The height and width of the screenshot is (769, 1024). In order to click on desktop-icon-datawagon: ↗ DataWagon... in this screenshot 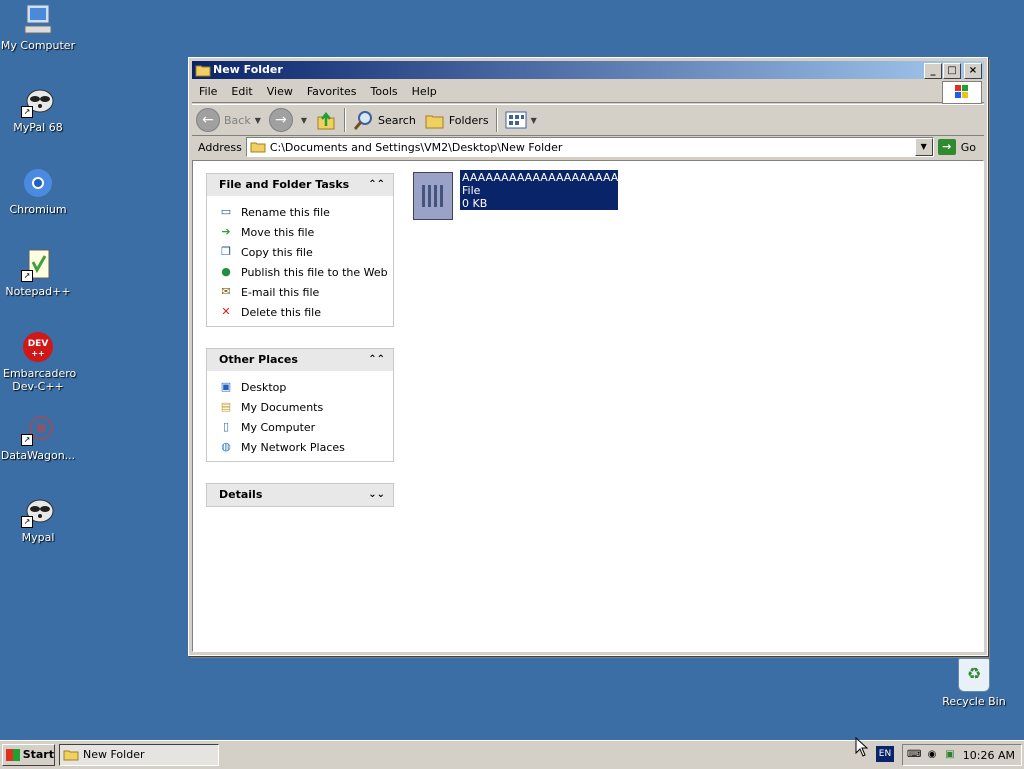, I will do `click(38, 437)`.